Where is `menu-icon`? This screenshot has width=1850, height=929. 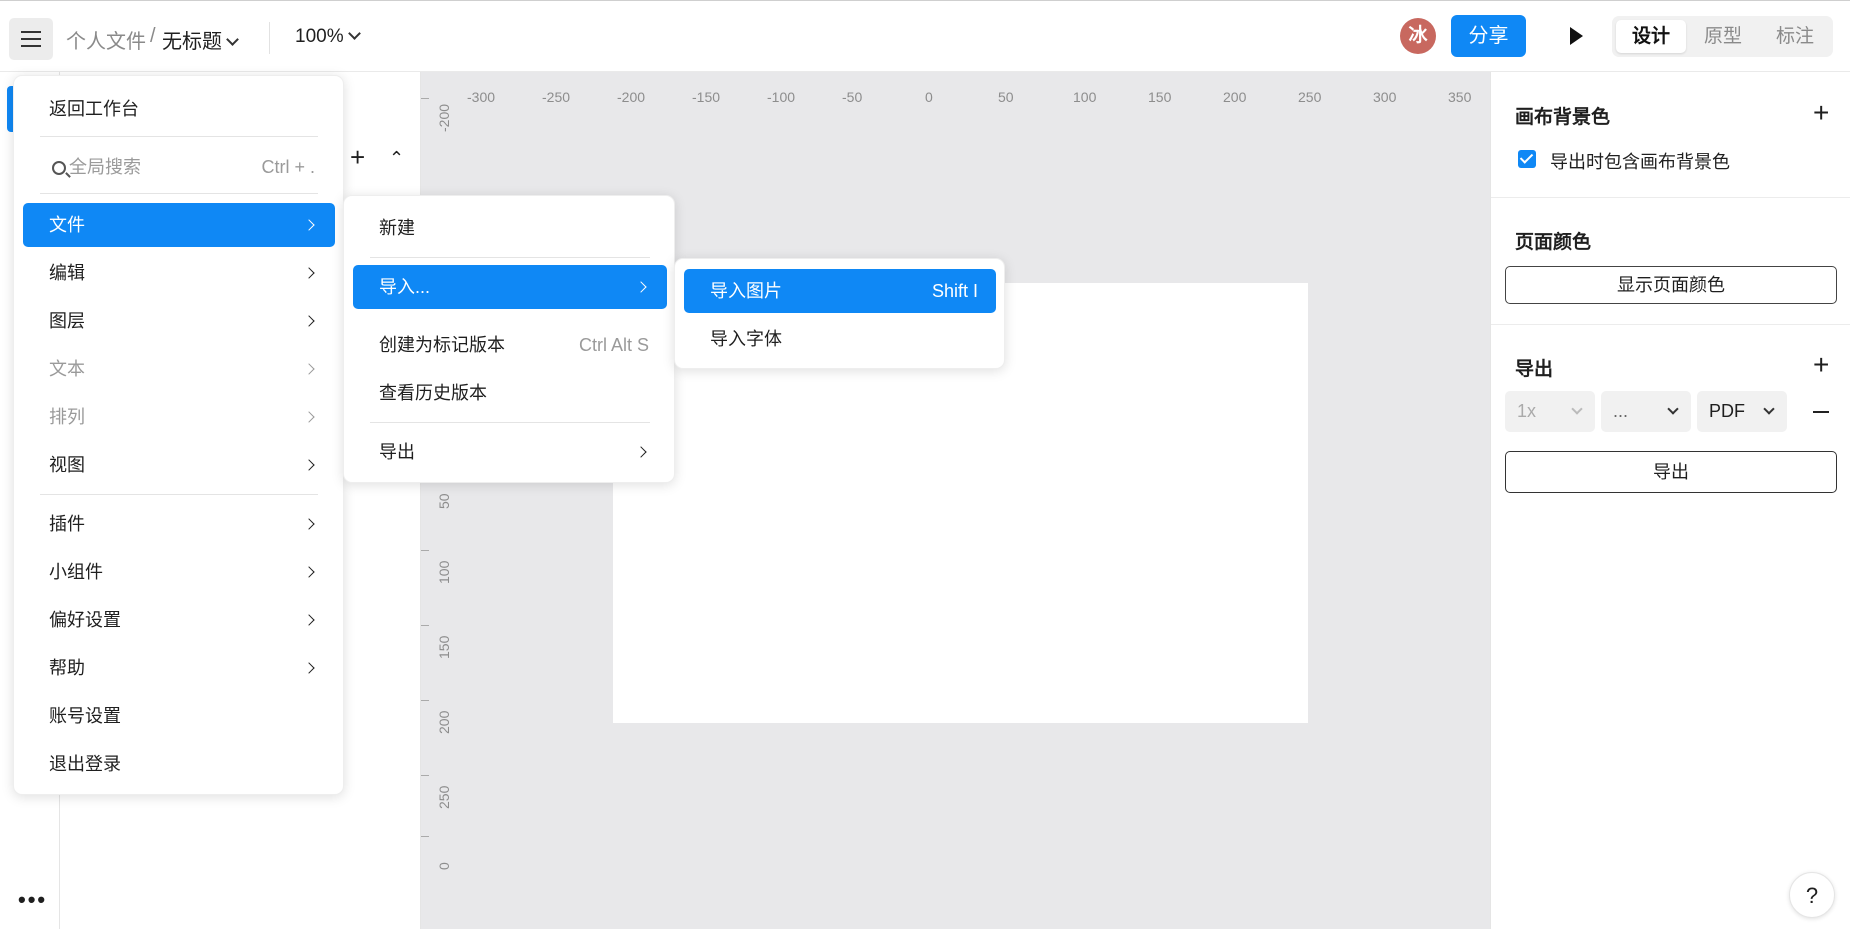 menu-icon is located at coordinates (31, 46).